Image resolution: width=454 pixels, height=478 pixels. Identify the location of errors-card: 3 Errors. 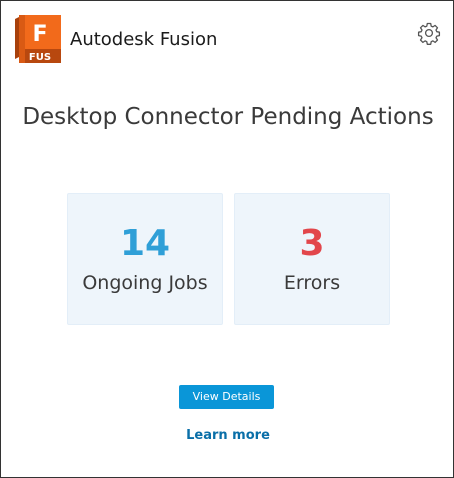
(312, 259).